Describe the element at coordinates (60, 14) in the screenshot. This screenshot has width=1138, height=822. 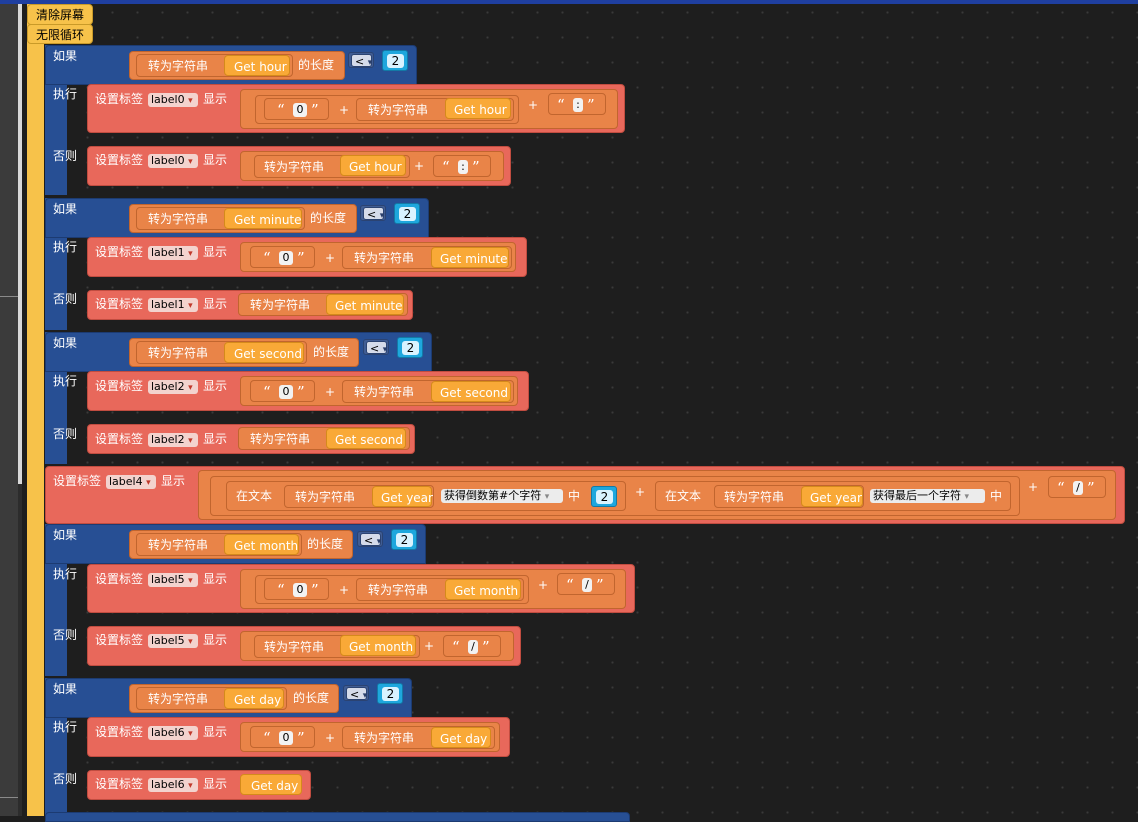
I see `clear-screen-block: 清除屏幕` at that location.